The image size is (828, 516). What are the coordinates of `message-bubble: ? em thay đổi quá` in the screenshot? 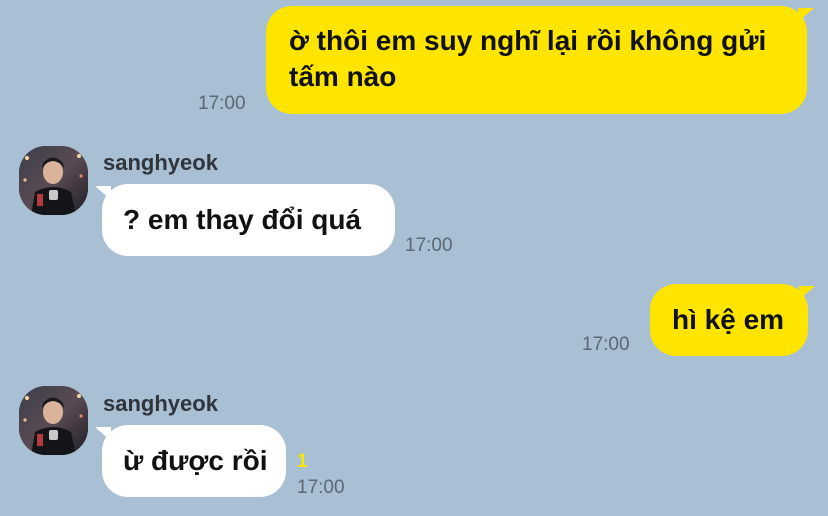 It's located at (245, 220).